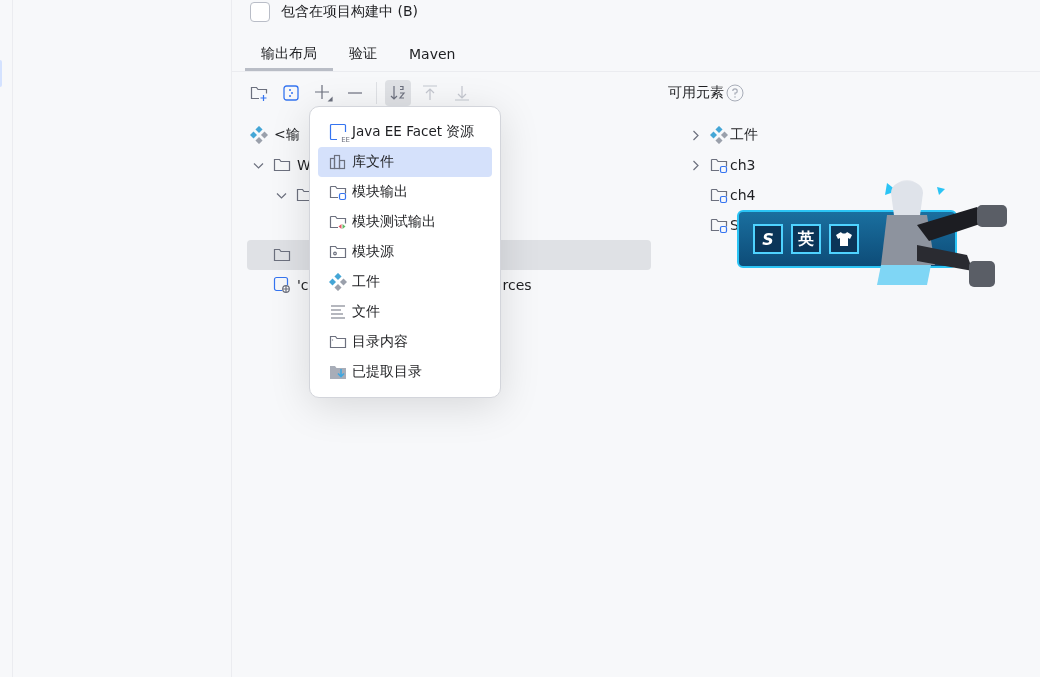  I want to click on tree-label: <输, so click(287, 135).